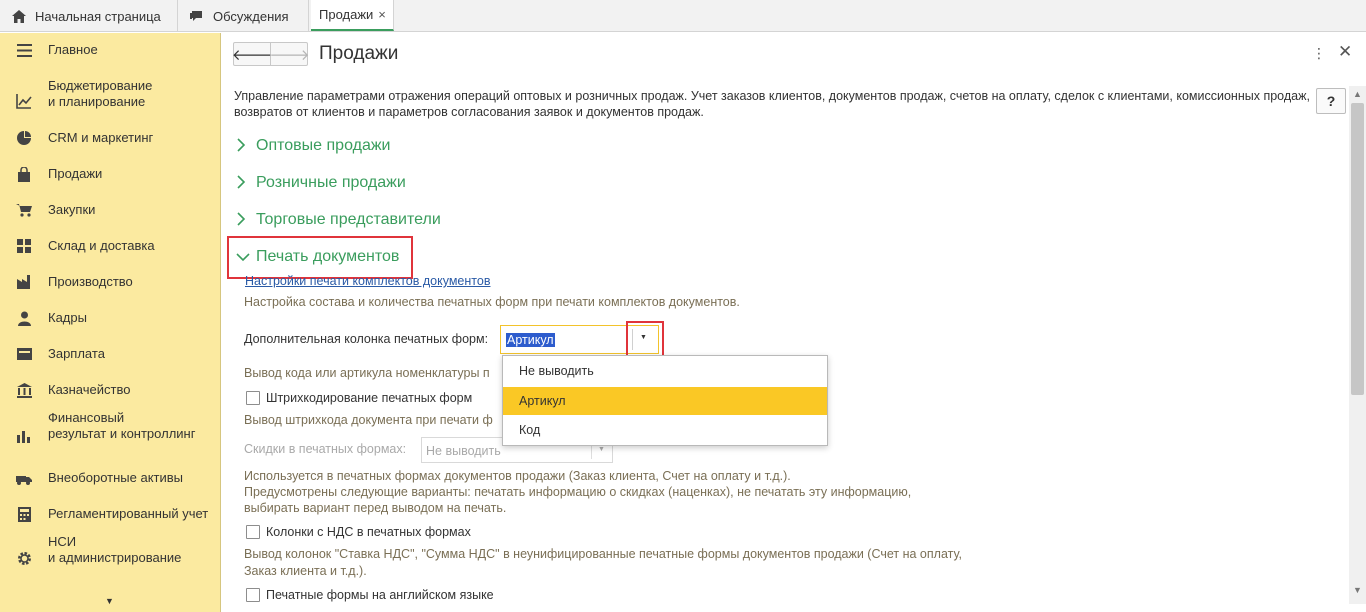 This screenshot has width=1366, height=612. Describe the element at coordinates (24, 514) in the screenshot. I see `accounting-icon` at that location.